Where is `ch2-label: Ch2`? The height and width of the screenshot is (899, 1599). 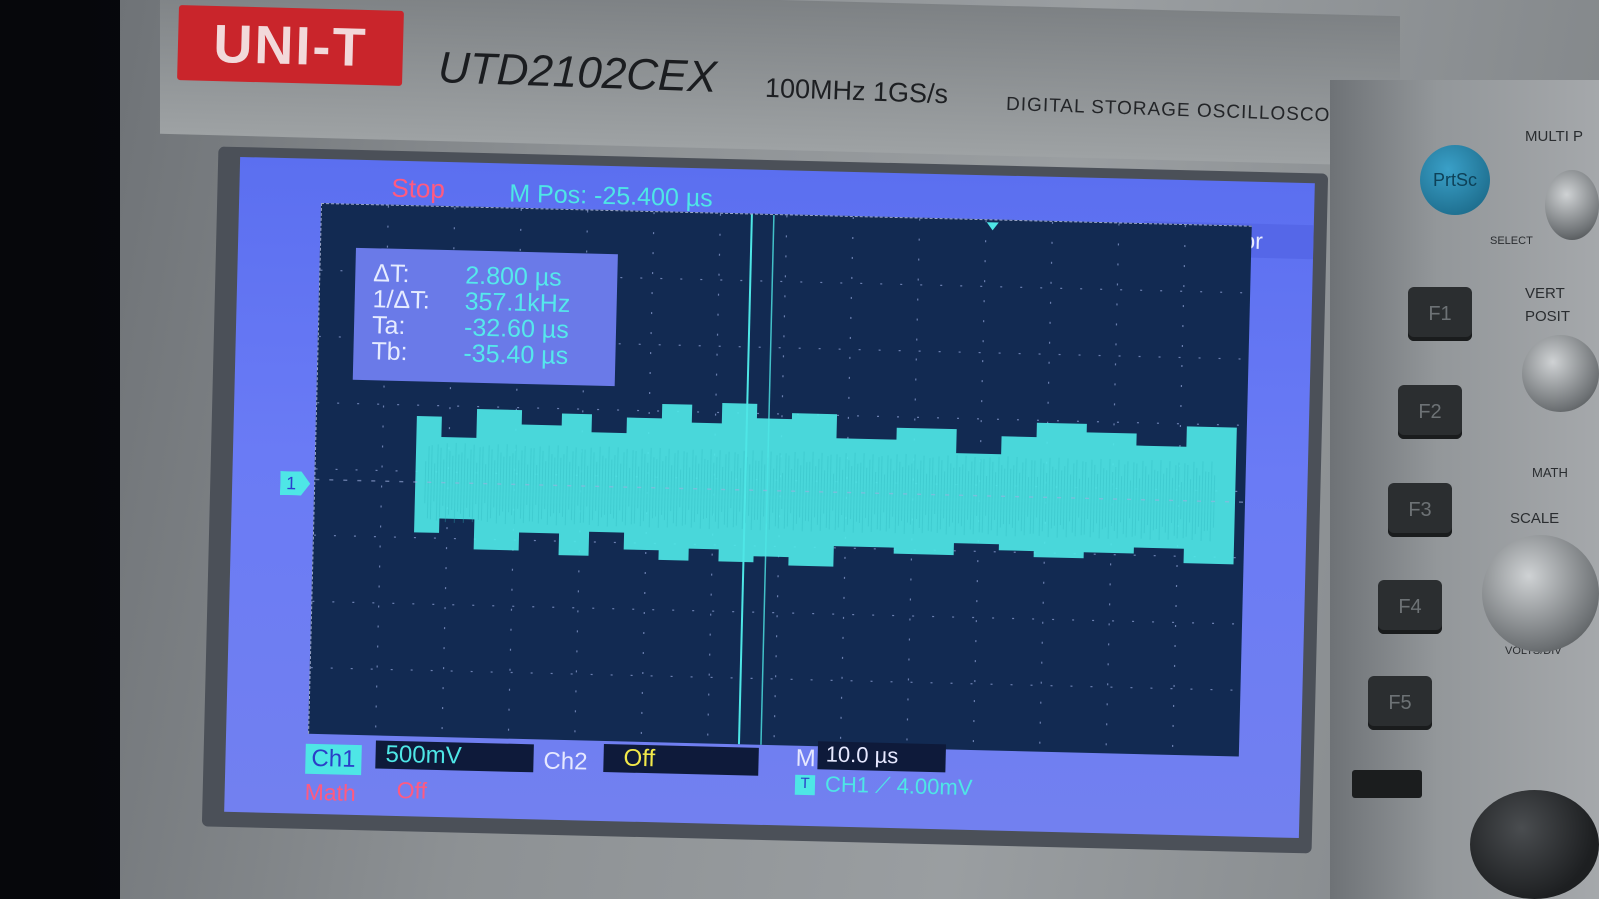 ch2-label: Ch2 is located at coordinates (565, 762).